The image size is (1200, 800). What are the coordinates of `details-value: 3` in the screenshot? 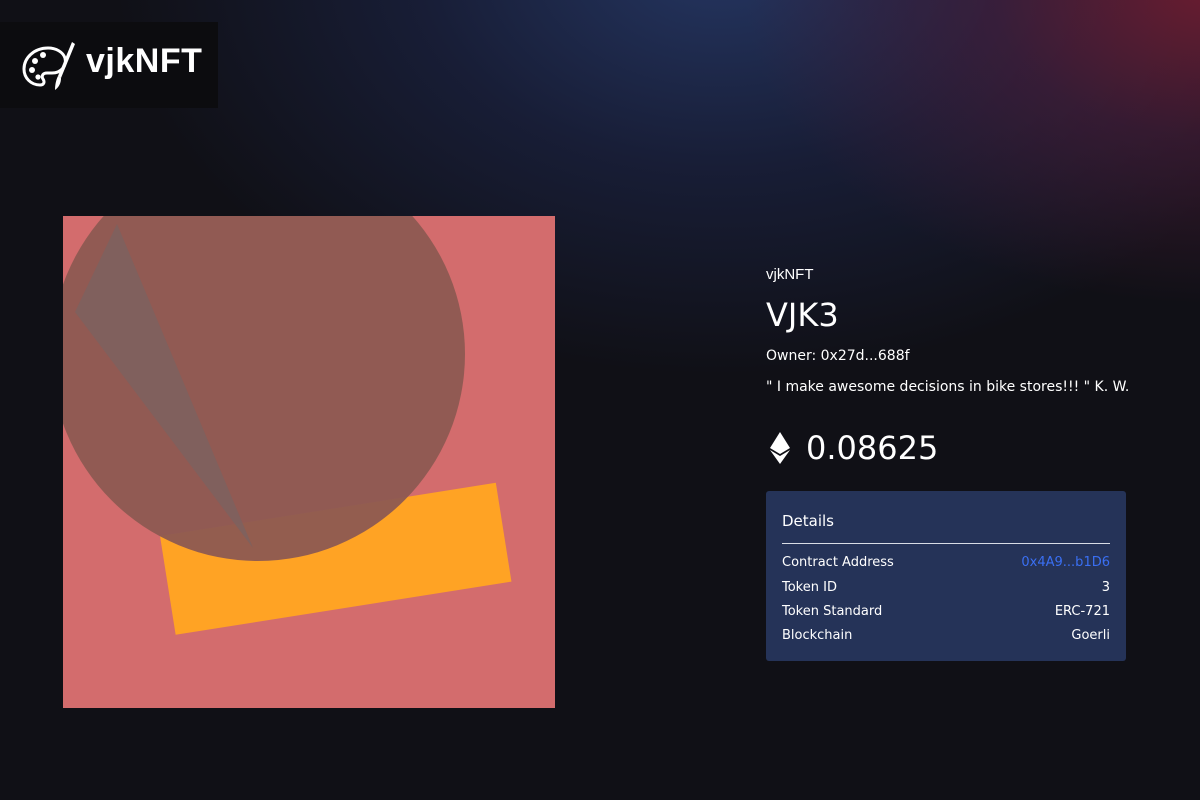 It's located at (1105, 587).